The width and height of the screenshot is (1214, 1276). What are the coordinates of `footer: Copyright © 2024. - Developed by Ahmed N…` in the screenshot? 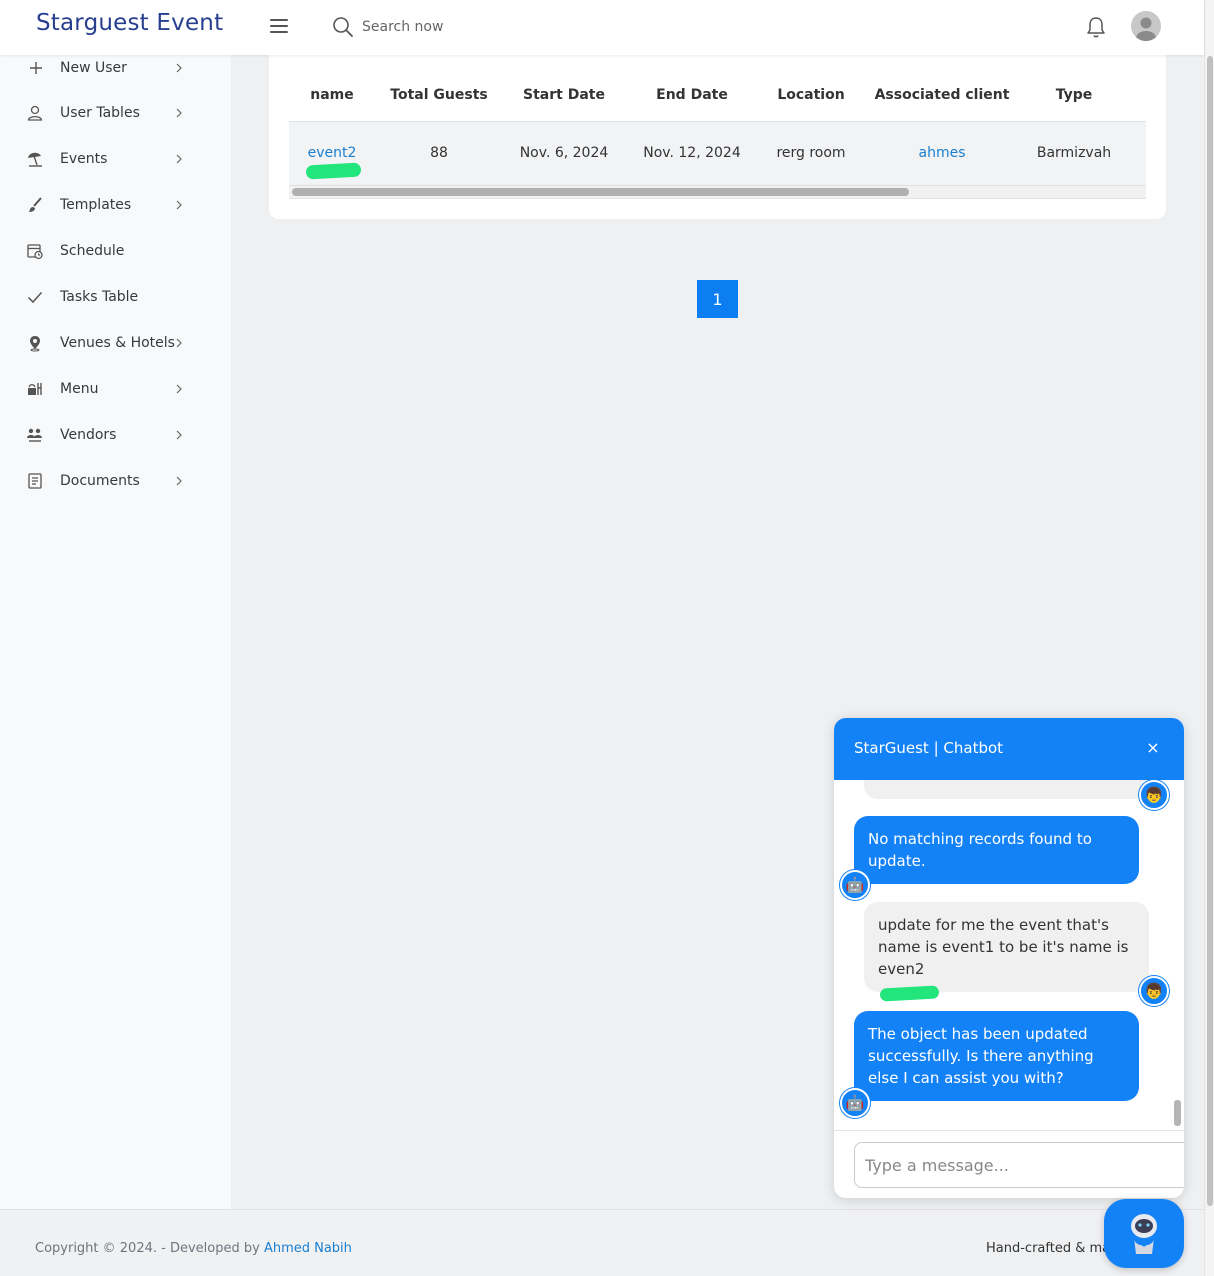 It's located at (602, 1242).